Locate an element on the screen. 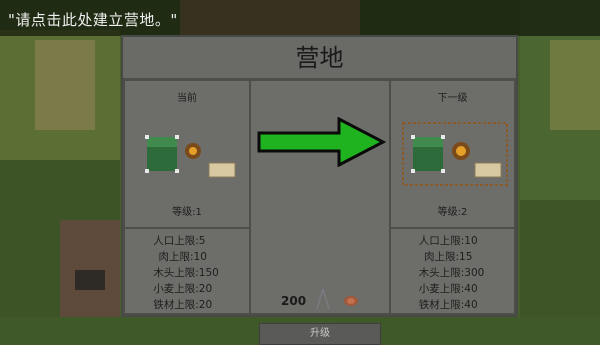  arrow-right-icon is located at coordinates (322, 142).